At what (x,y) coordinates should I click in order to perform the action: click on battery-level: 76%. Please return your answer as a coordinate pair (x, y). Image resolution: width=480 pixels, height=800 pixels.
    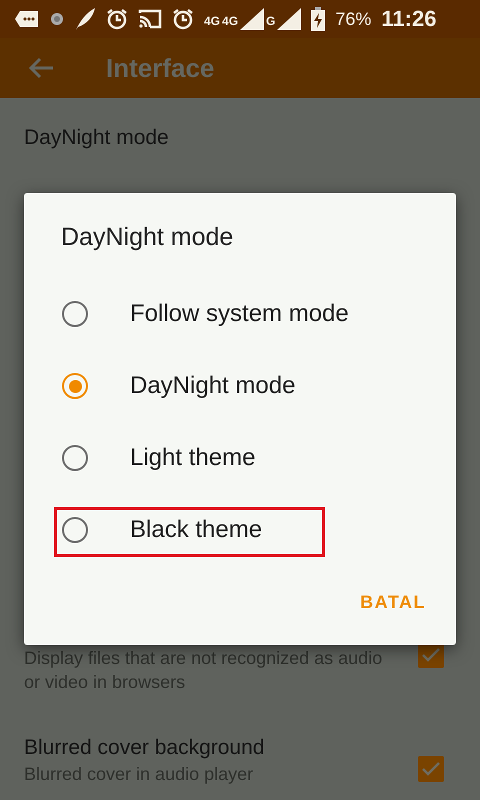
    Looking at the image, I should click on (353, 19).